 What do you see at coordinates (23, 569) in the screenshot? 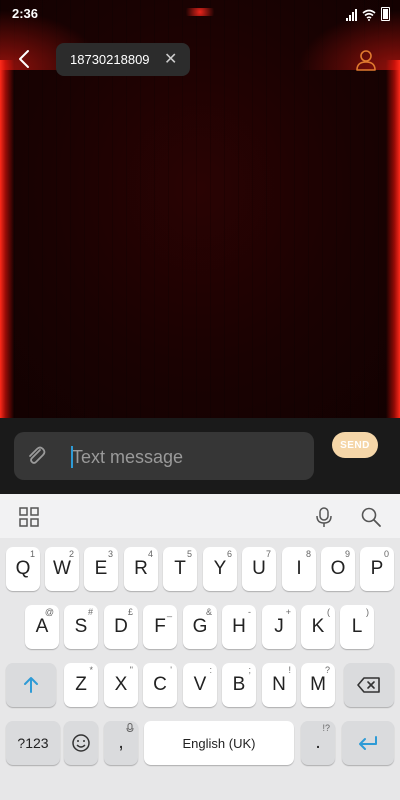
I see `key-q: 1Q` at bounding box center [23, 569].